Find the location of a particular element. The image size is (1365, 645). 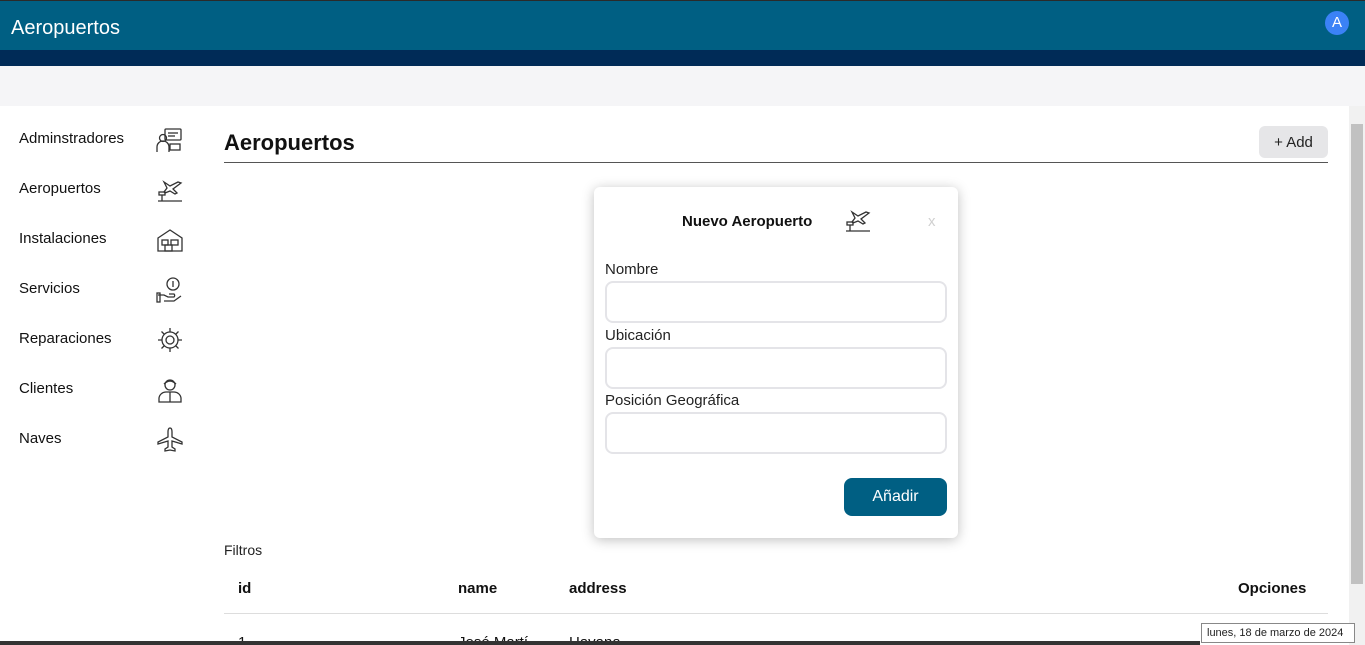

column-header-address: address is located at coordinates (598, 588).